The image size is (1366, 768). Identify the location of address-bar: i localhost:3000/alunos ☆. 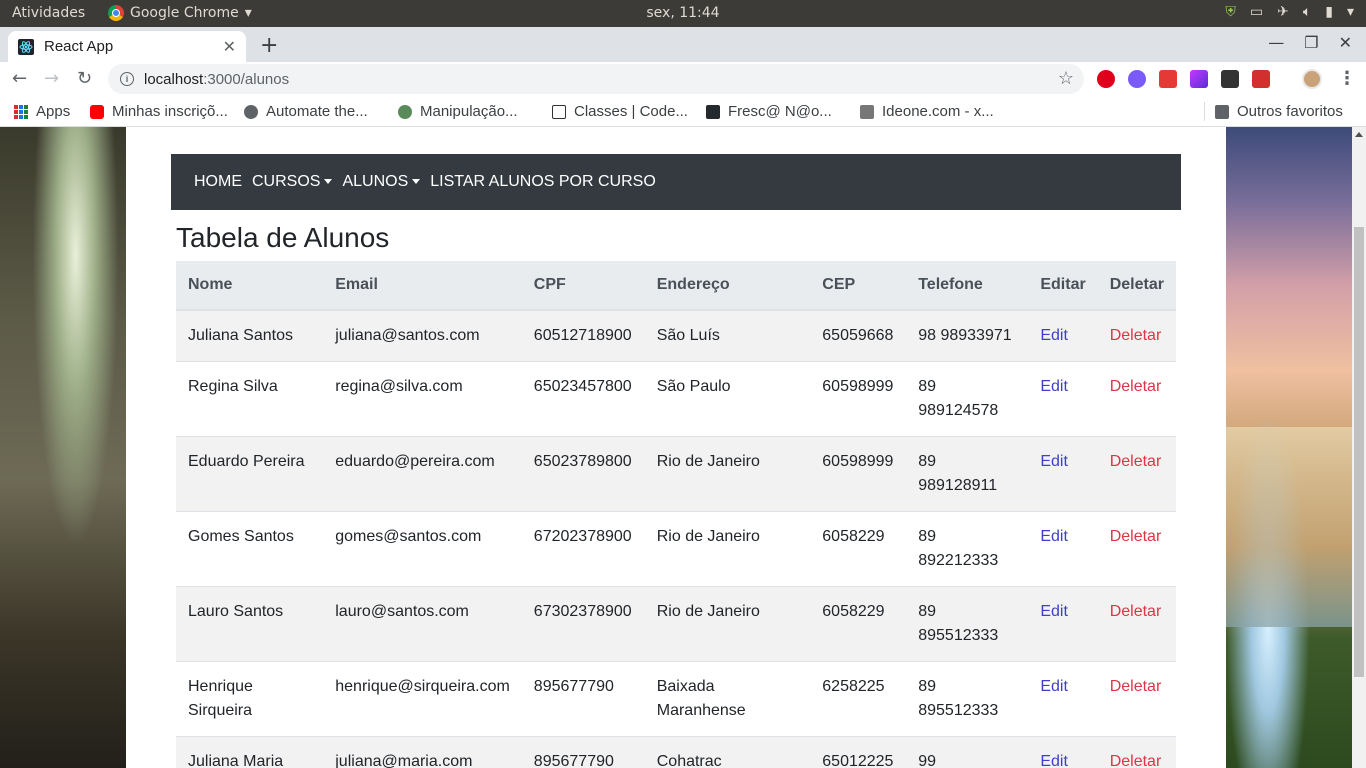
(596, 79).